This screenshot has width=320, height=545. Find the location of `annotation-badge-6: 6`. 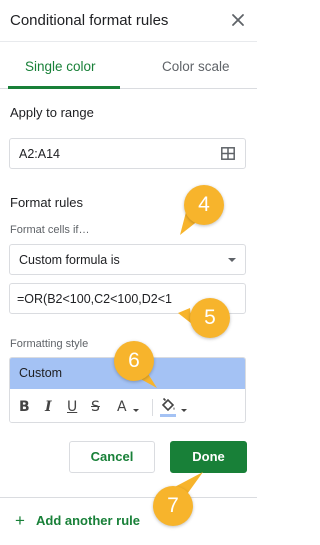

annotation-badge-6: 6 is located at coordinates (134, 361).